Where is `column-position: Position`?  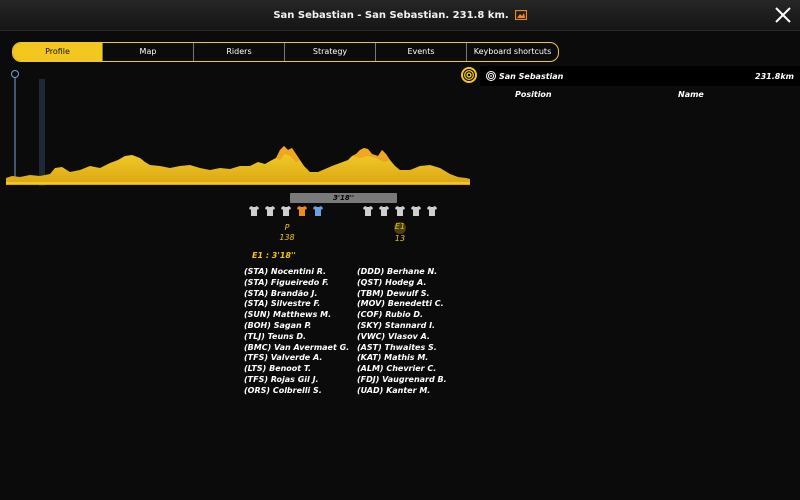 column-position: Position is located at coordinates (533, 94).